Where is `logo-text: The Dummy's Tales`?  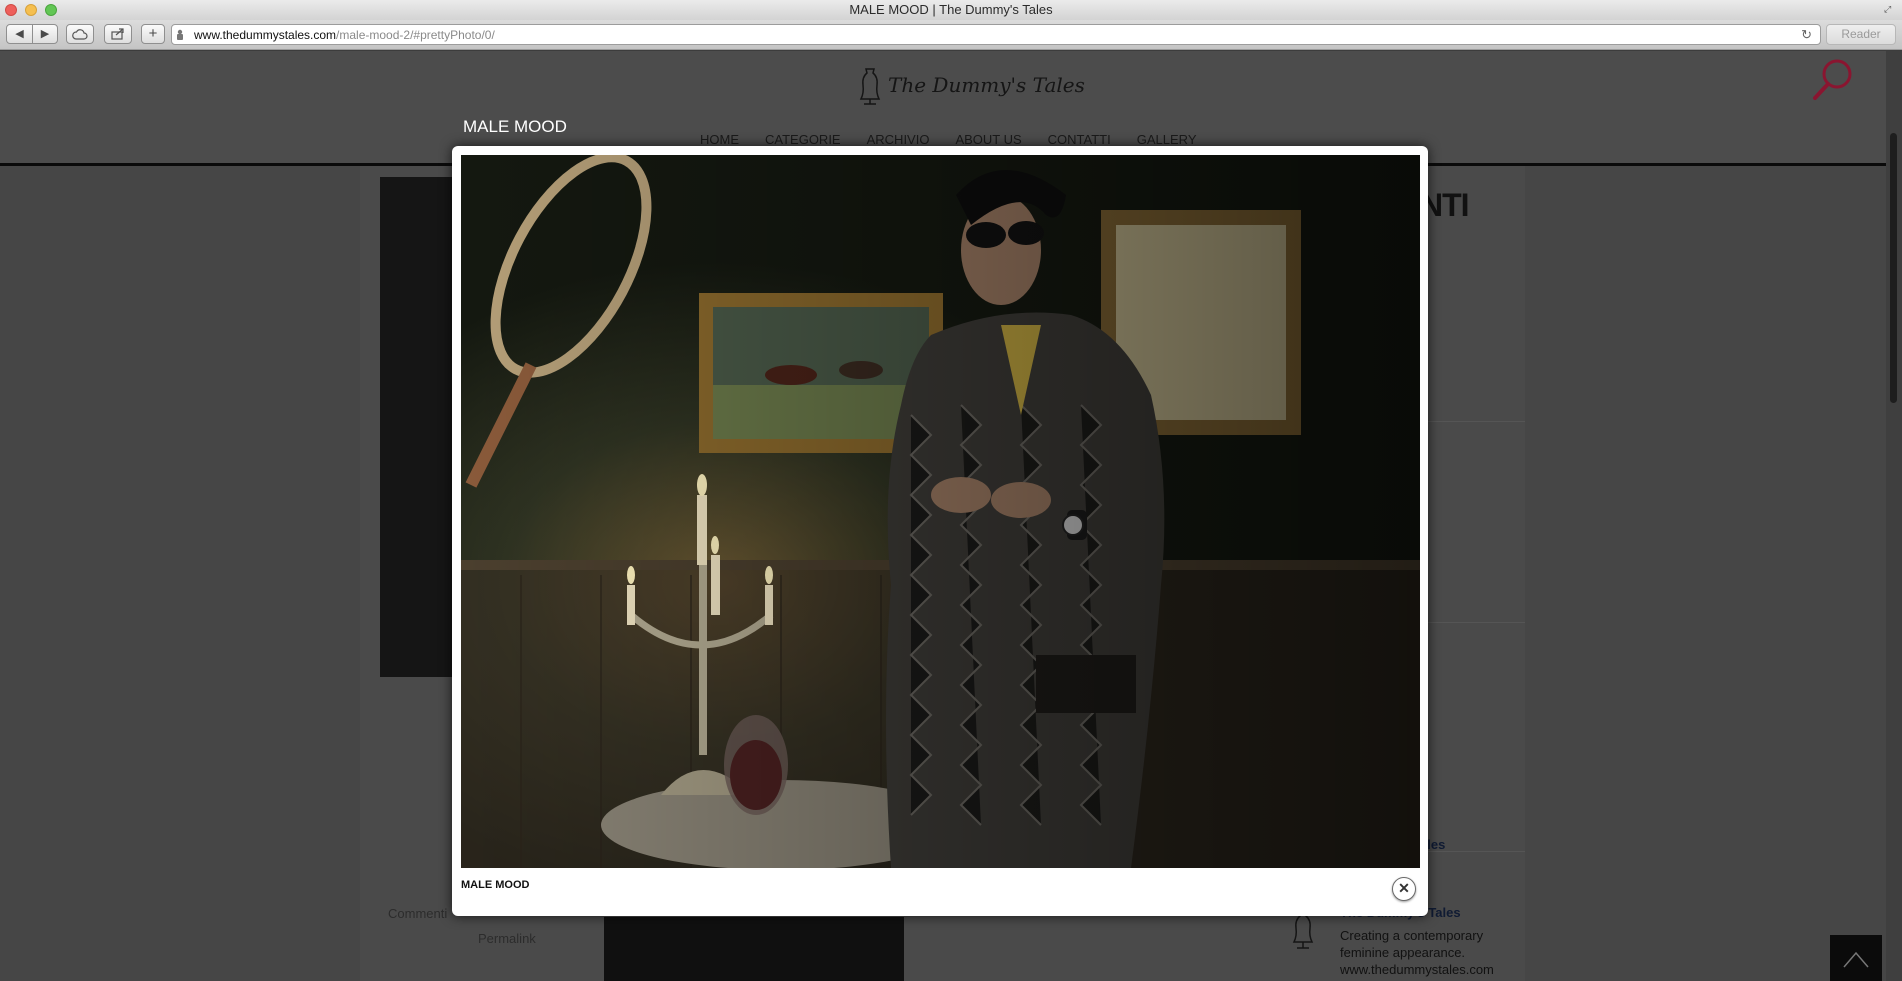
logo-text: The Dummy's Tales is located at coordinates (986, 85).